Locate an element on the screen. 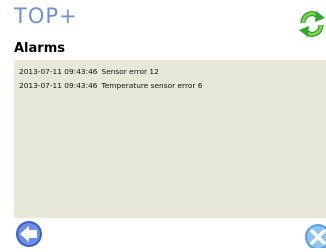 This screenshot has width=326, height=252. refresh-button is located at coordinates (312, 24).